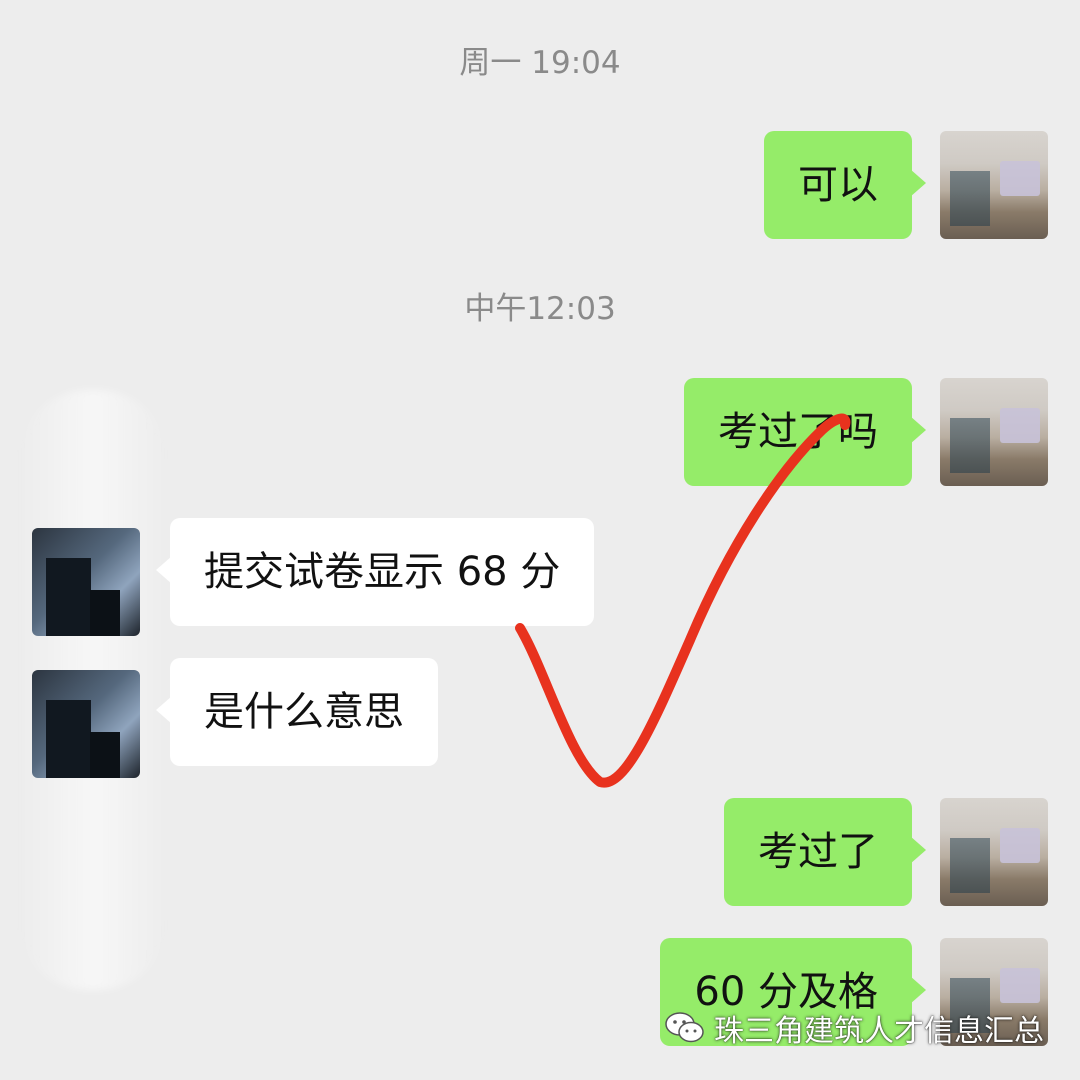  Describe the element at coordinates (297, 712) in the screenshot. I see `message-bubble-received: 是什么意思` at that location.